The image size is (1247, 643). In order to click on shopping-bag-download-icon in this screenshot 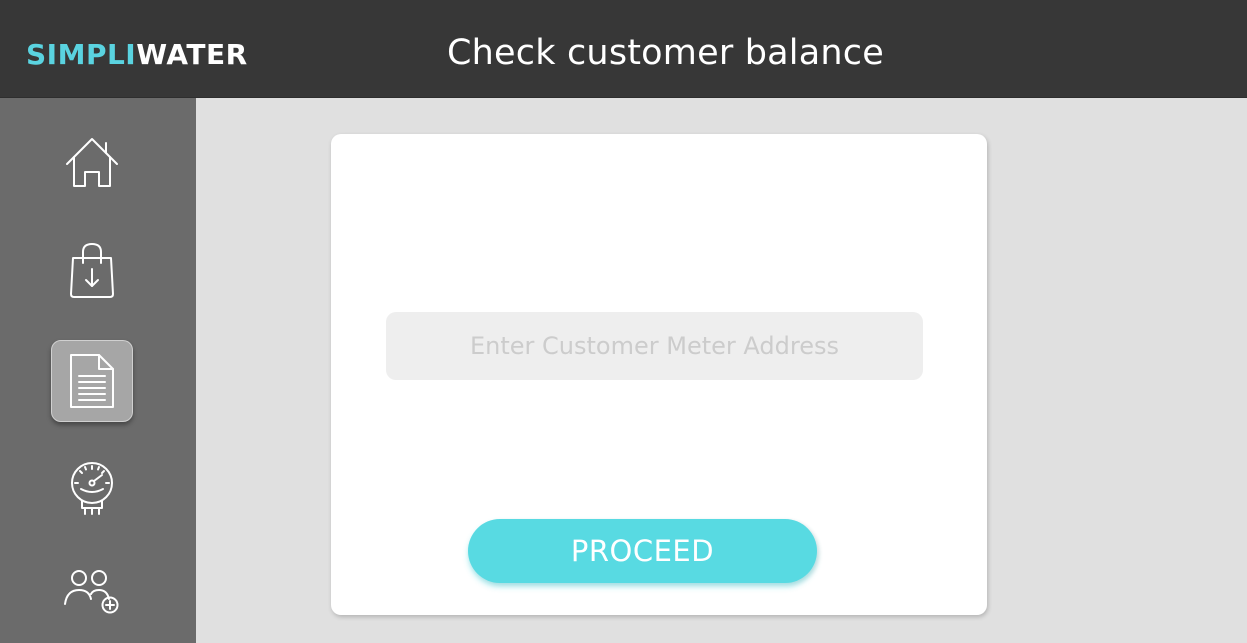, I will do `click(92, 270)`.